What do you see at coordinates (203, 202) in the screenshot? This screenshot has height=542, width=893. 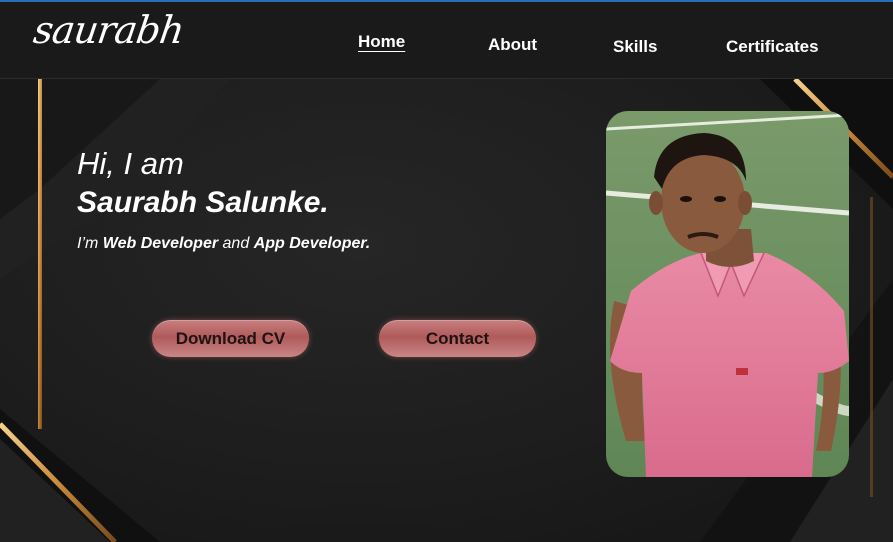 I see `hero-name: Saurabh Salunke.` at bounding box center [203, 202].